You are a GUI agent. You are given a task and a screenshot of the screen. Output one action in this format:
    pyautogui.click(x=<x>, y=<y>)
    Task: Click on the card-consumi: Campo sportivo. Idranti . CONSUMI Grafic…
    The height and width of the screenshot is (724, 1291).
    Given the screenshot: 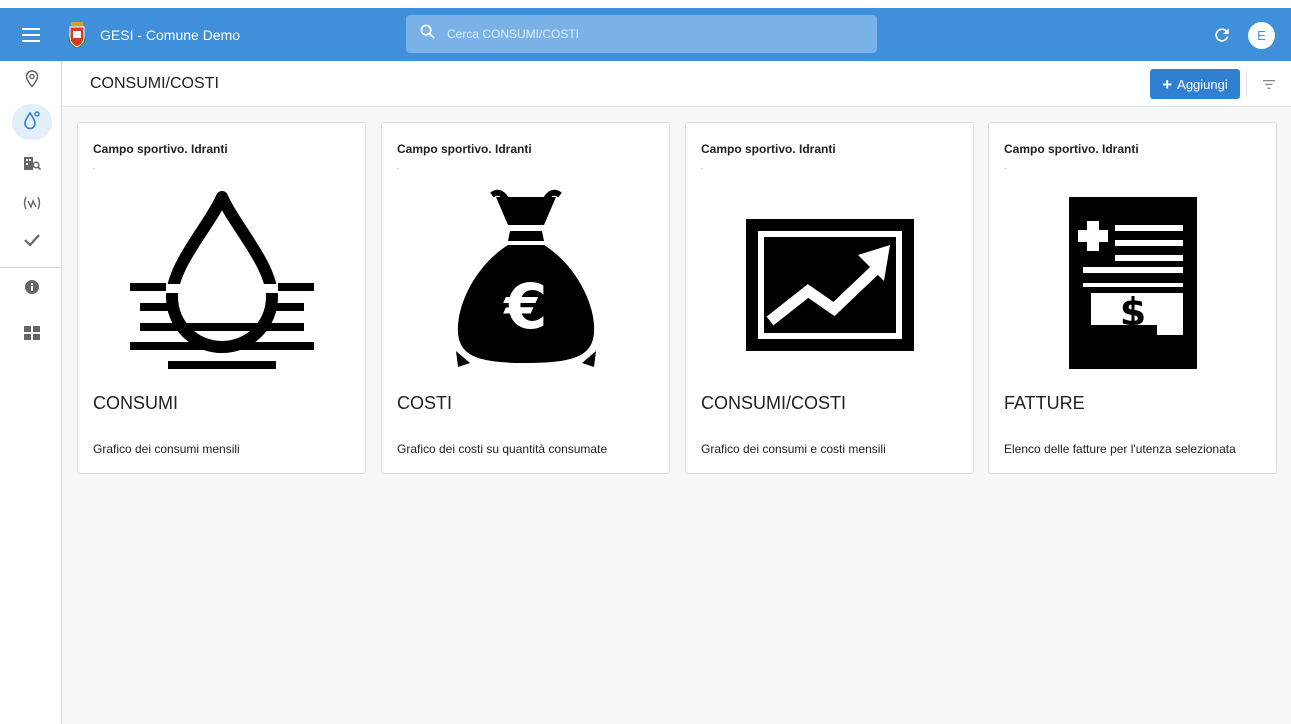 What is the action you would take?
    pyautogui.click(x=221, y=298)
    